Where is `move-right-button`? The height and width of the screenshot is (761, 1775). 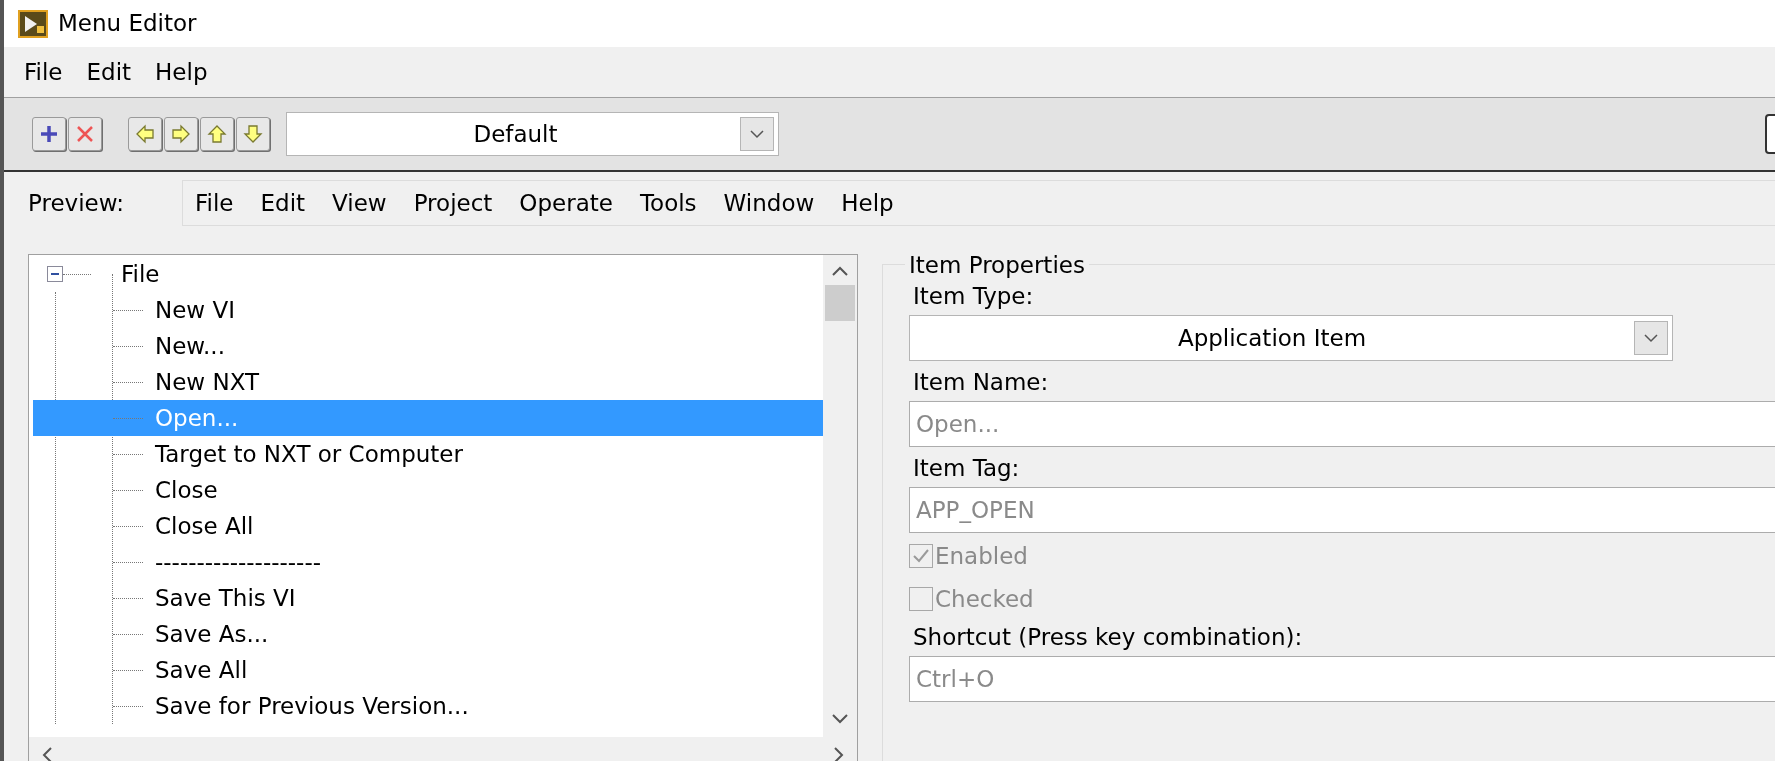
move-right-button is located at coordinates (181, 134).